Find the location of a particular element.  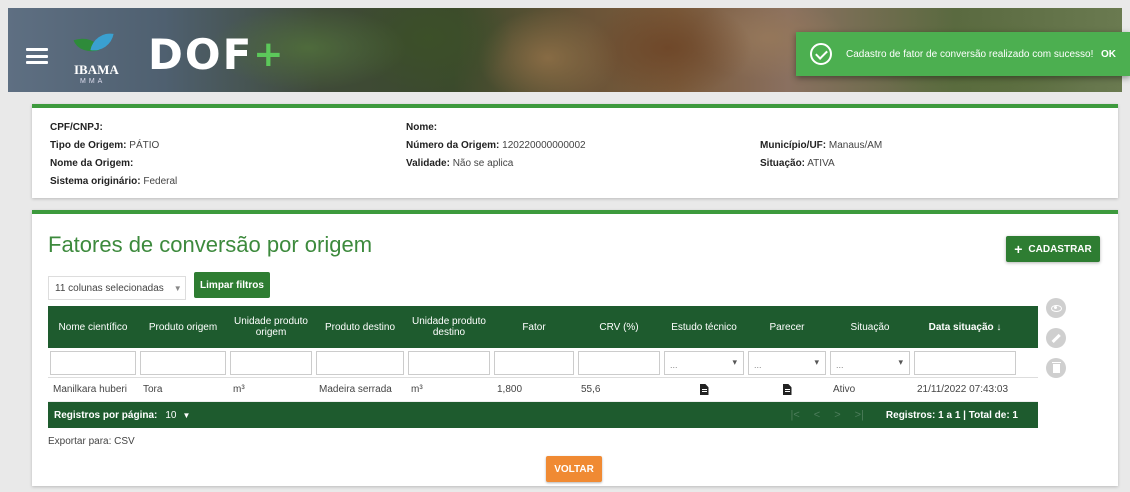

numero-field: Número da Origem: 120220000000002 is located at coordinates (496, 145).